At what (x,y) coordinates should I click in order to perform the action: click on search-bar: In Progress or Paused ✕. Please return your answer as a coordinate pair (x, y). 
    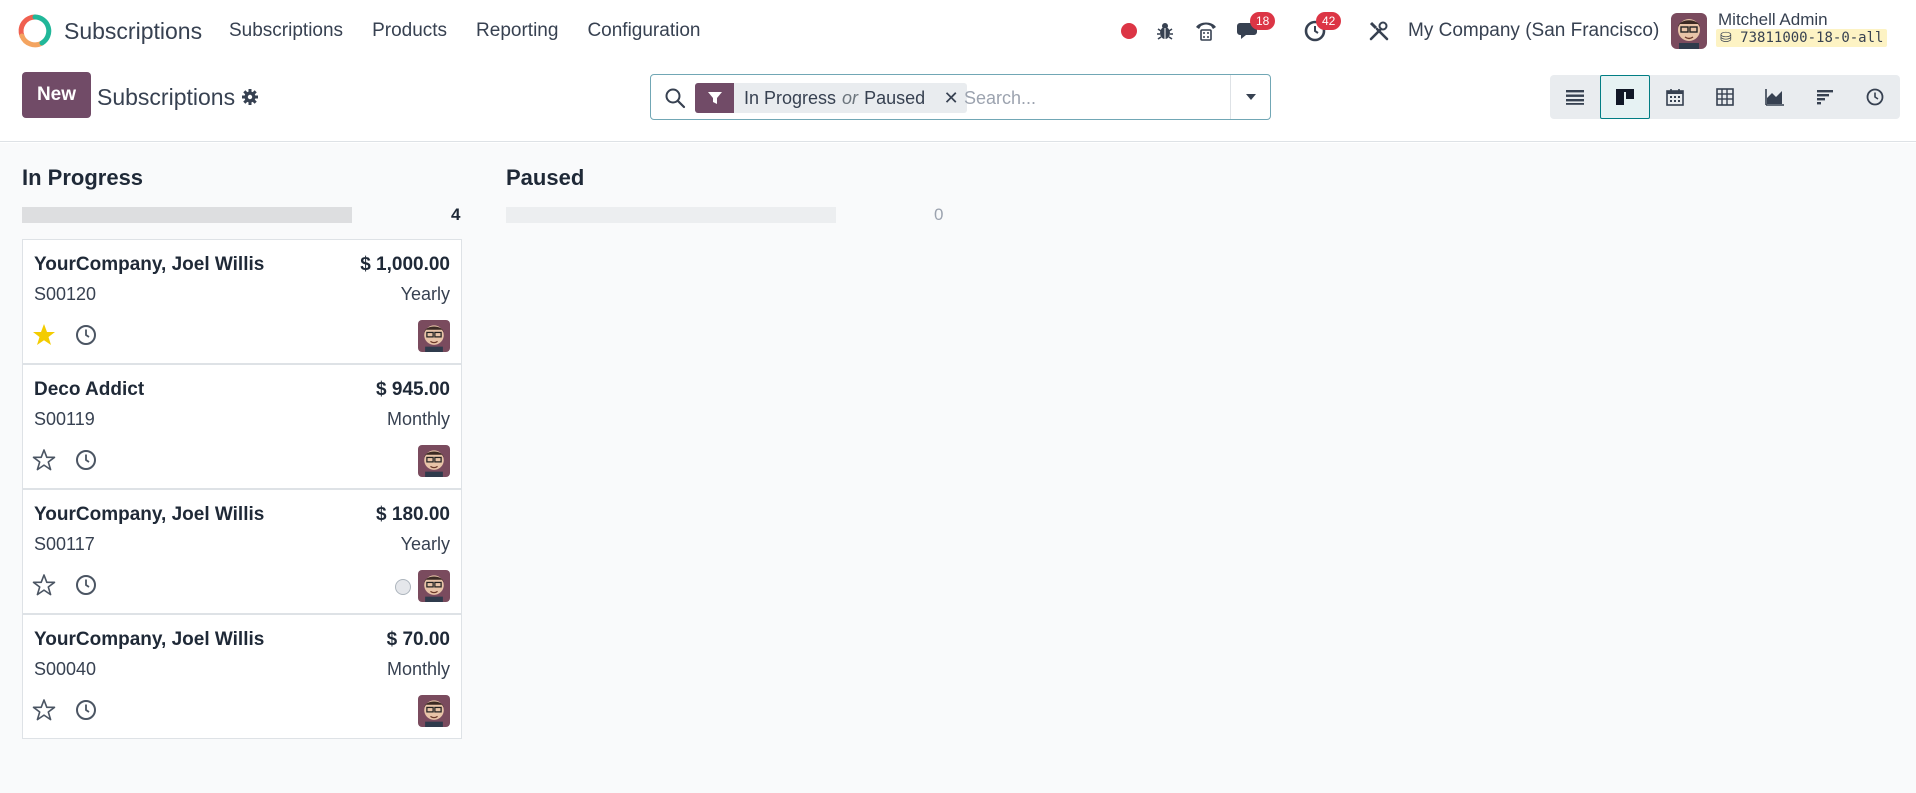
    Looking at the image, I should click on (960, 97).